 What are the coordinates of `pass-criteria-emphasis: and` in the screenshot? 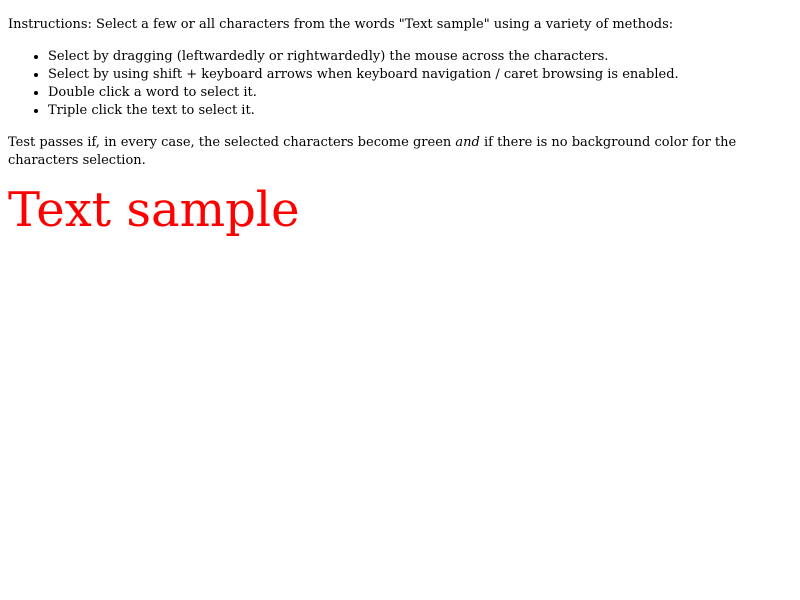 It's located at (467, 142).